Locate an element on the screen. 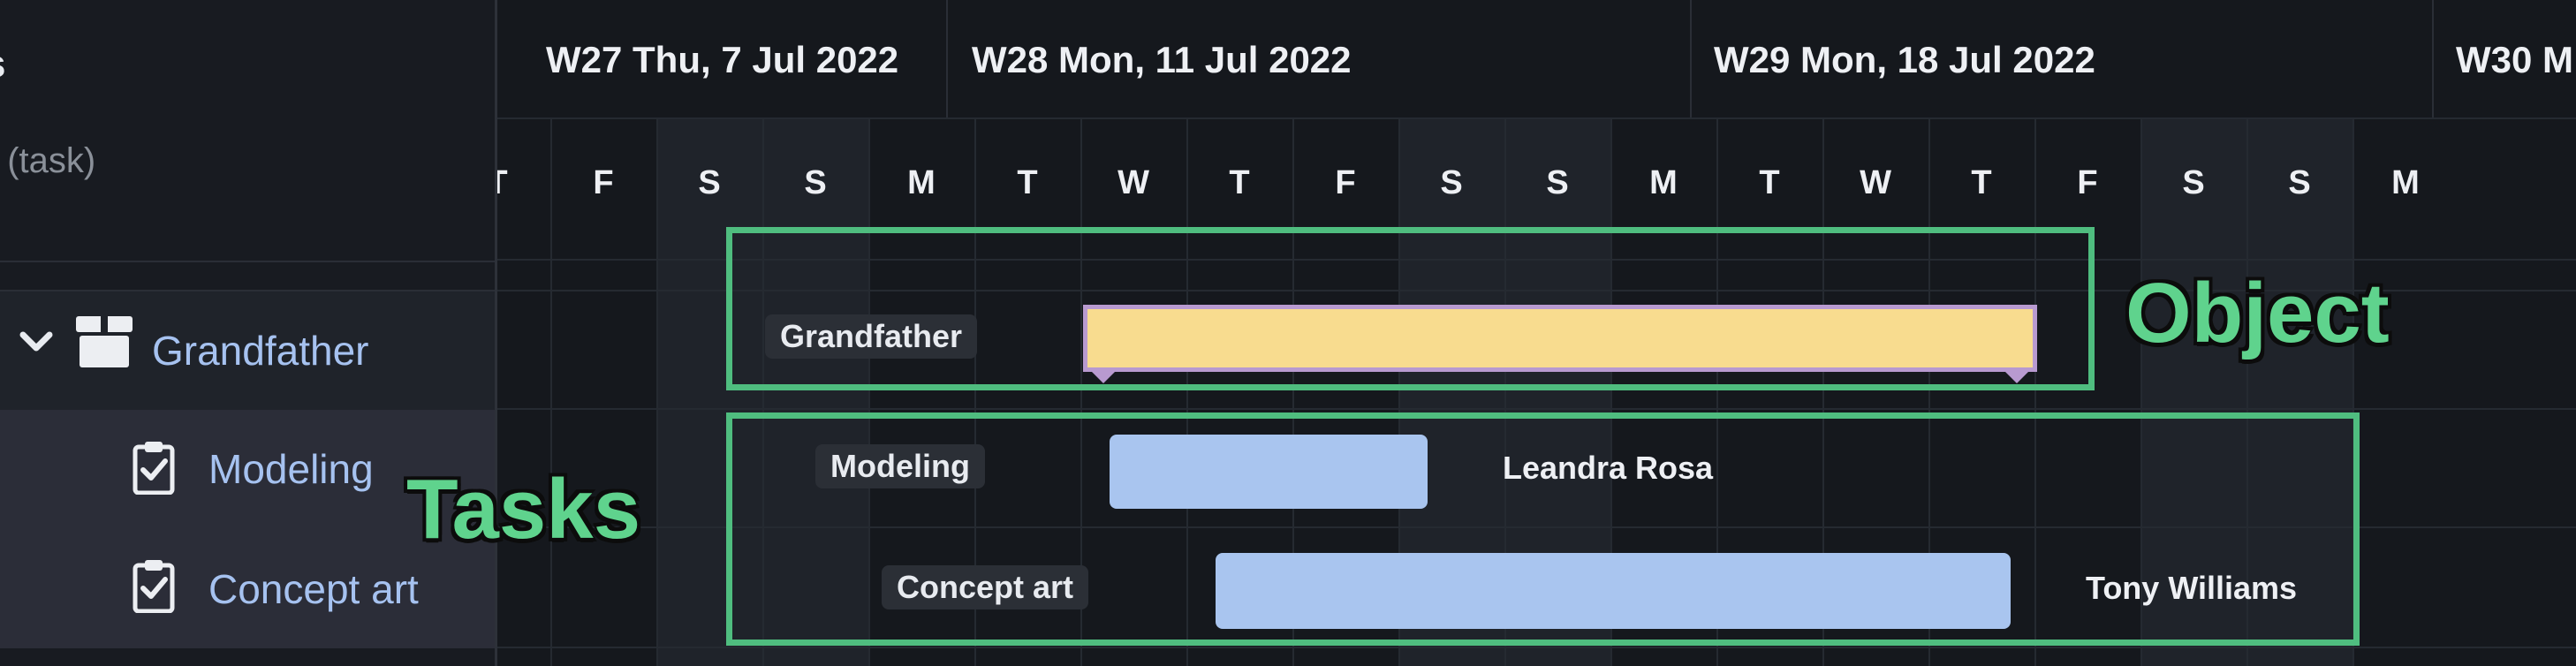 The width and height of the screenshot is (2576, 666). outline-row-label: Modeling is located at coordinates (291, 469).